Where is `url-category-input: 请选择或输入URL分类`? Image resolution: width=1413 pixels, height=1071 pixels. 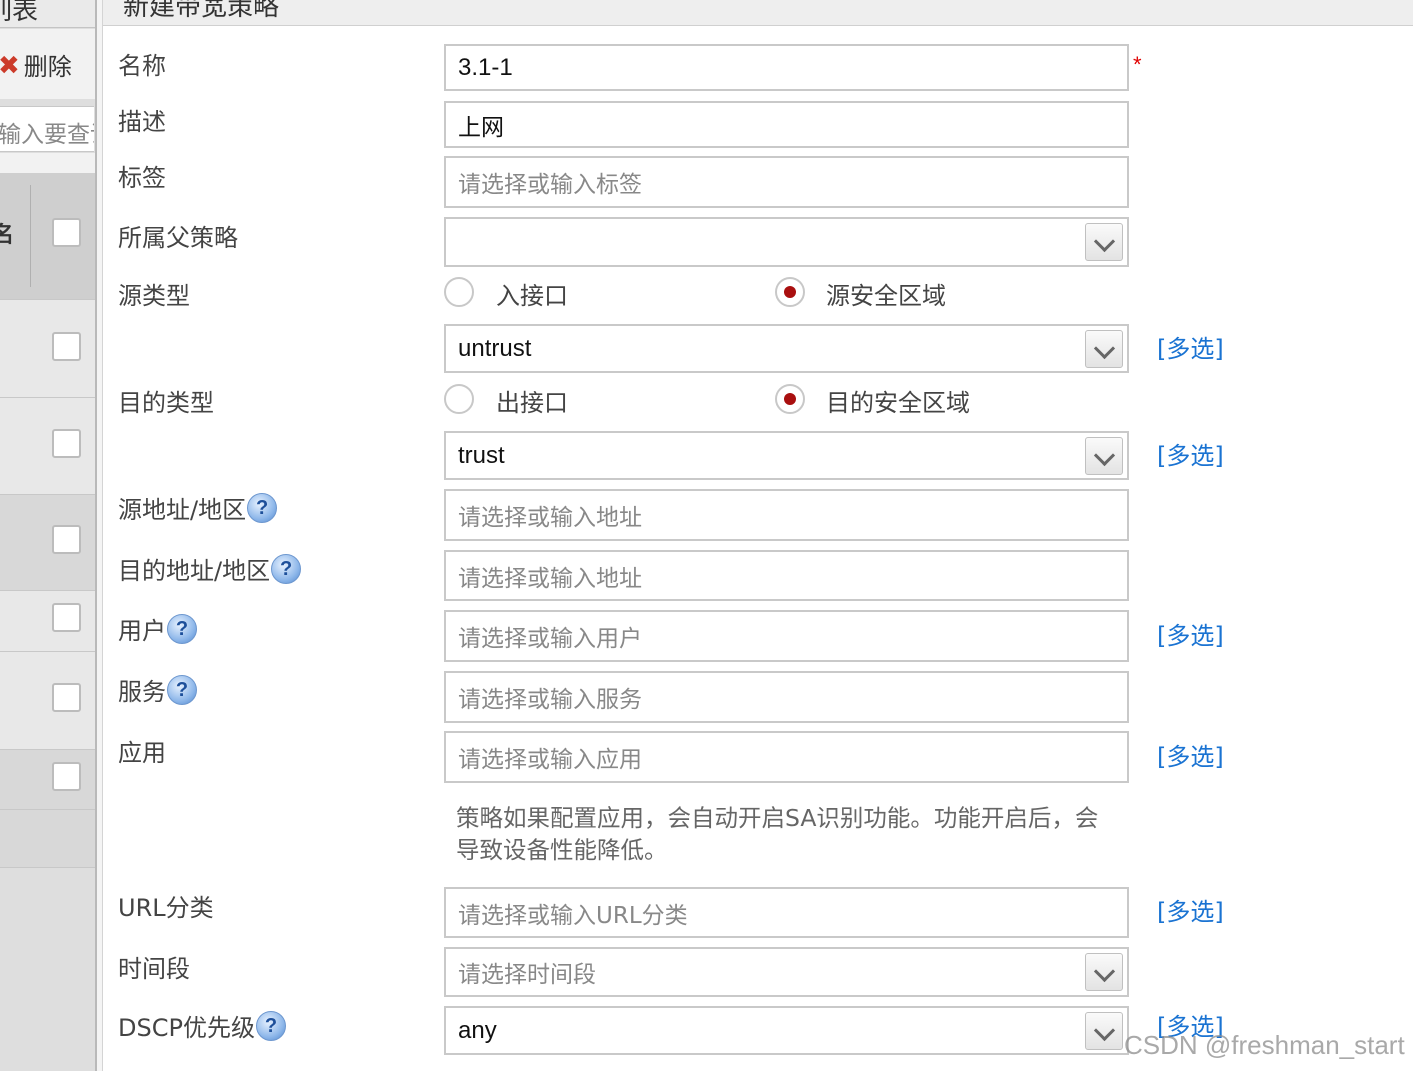
url-category-input: 请选择或输入URL分类 is located at coordinates (786, 912).